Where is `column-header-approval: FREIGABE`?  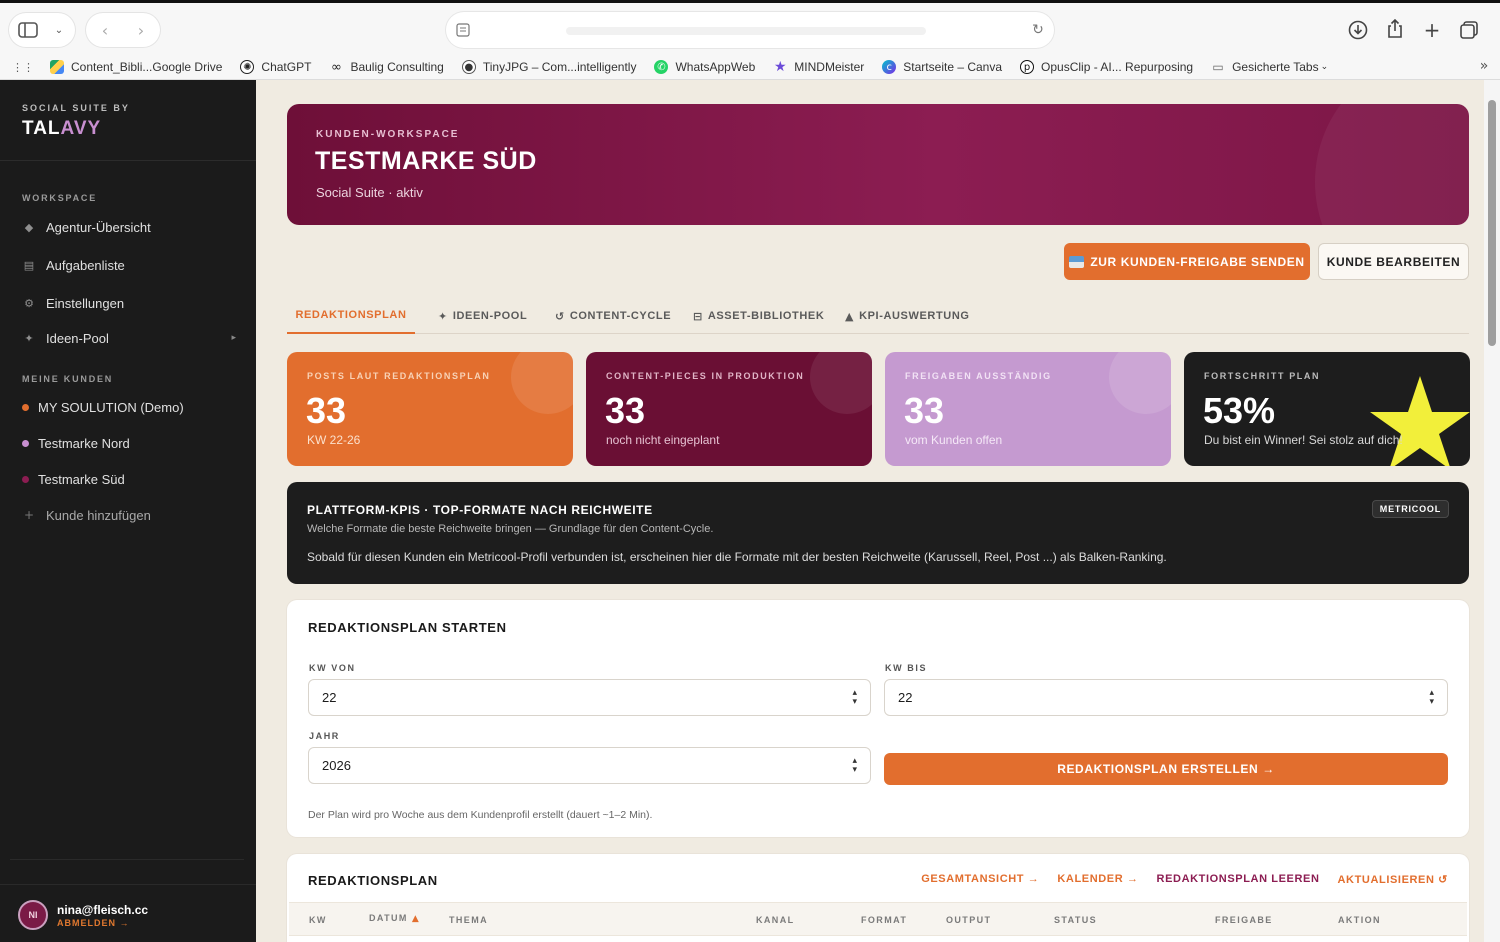 column-header-approval: FREIGABE is located at coordinates (1244, 920).